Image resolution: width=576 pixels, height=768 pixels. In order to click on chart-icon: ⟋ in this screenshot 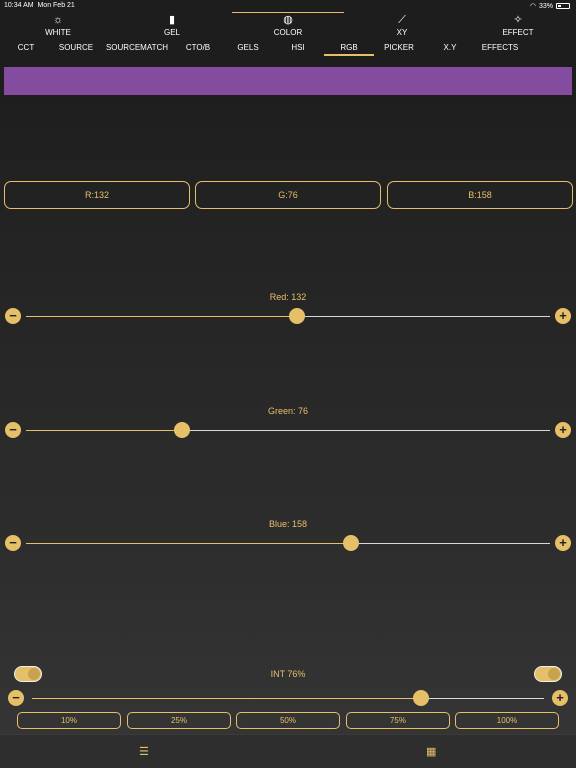, I will do `click(402, 20)`.